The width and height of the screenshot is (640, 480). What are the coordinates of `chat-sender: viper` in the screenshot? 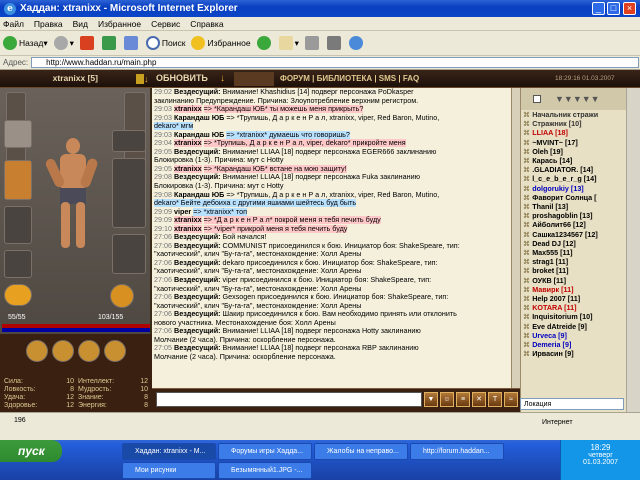 It's located at (182, 212).